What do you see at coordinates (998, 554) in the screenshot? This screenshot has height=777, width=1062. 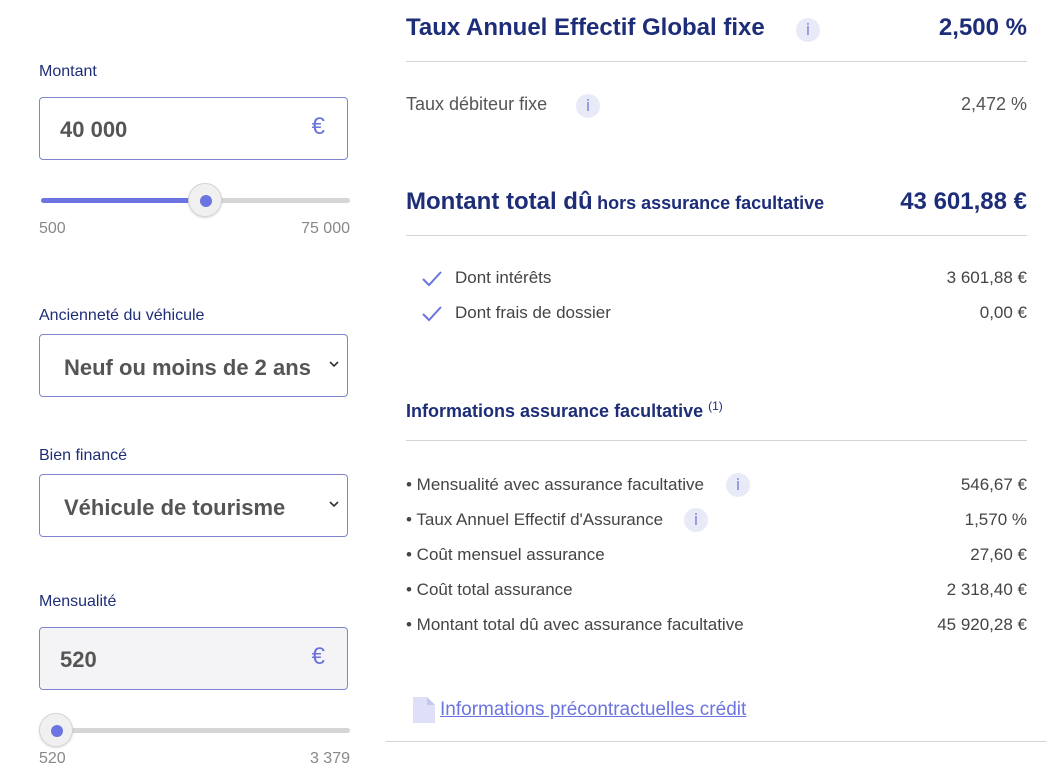 I see `assurance-row-value: 27,60 €` at bounding box center [998, 554].